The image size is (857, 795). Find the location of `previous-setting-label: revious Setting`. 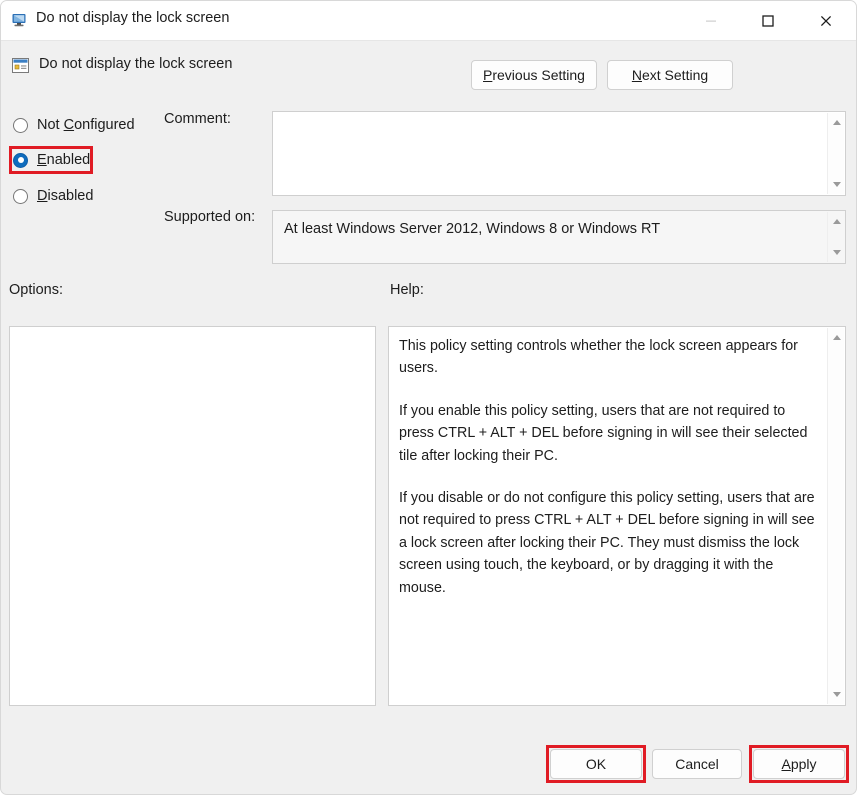

previous-setting-label: revious Setting is located at coordinates (538, 75).